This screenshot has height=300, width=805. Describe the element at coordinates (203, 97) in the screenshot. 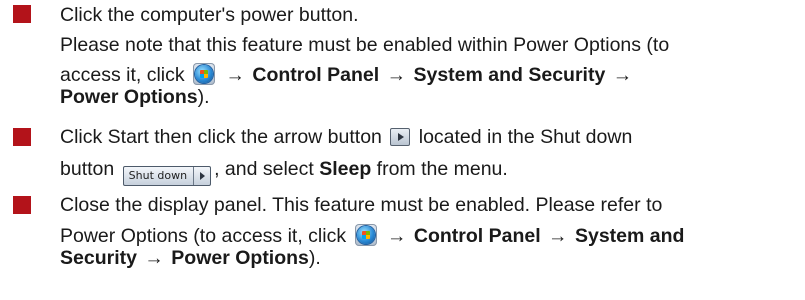

I see `item1-text-4: ).` at that location.